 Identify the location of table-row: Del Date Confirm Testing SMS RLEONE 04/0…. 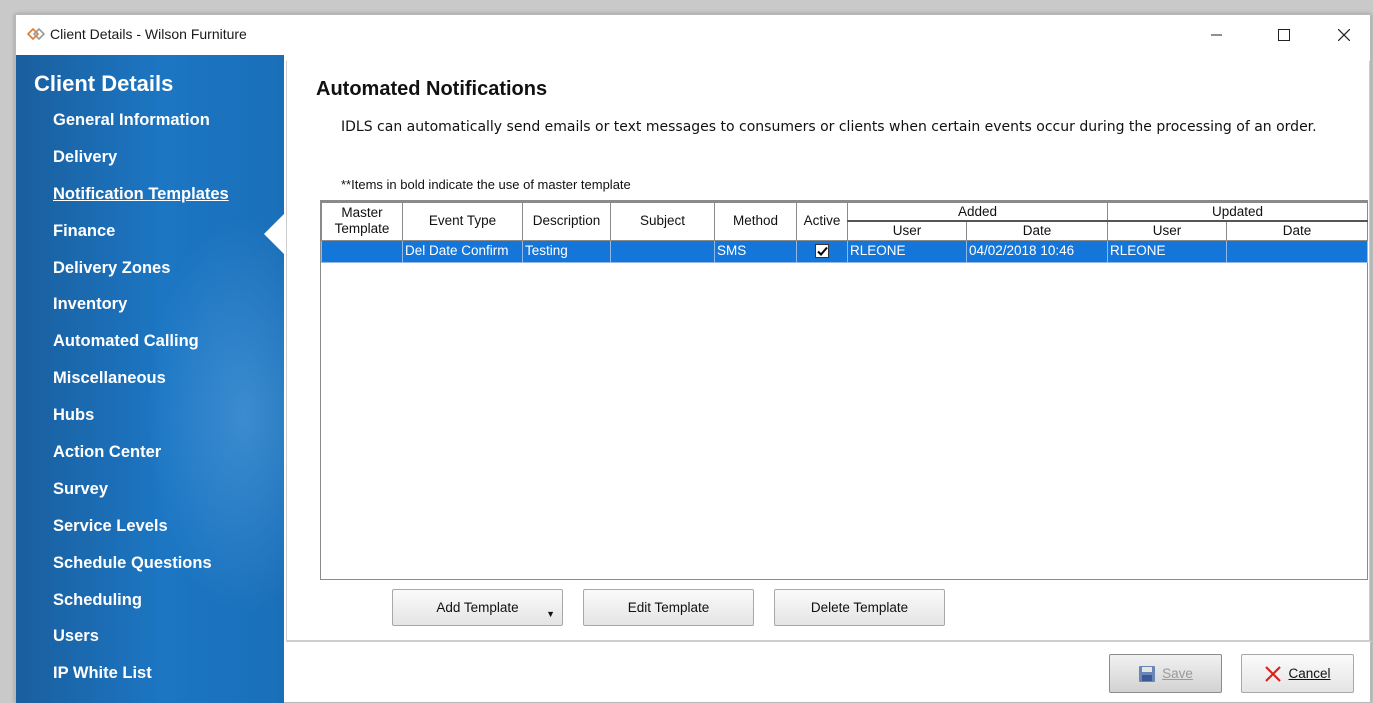
(845, 251).